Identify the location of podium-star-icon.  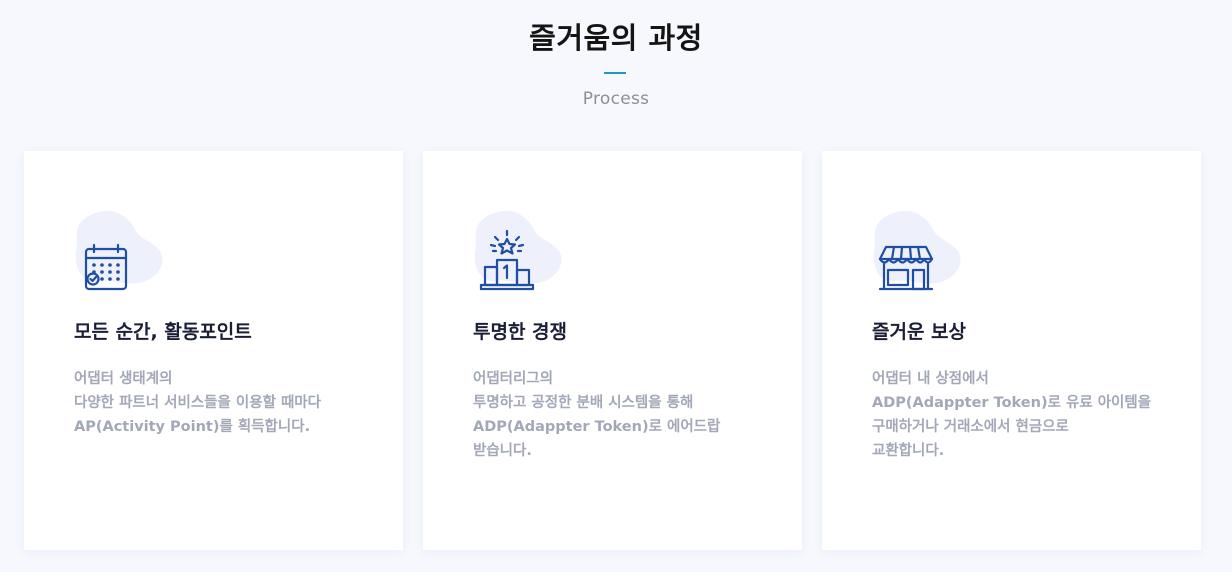
(521, 252).